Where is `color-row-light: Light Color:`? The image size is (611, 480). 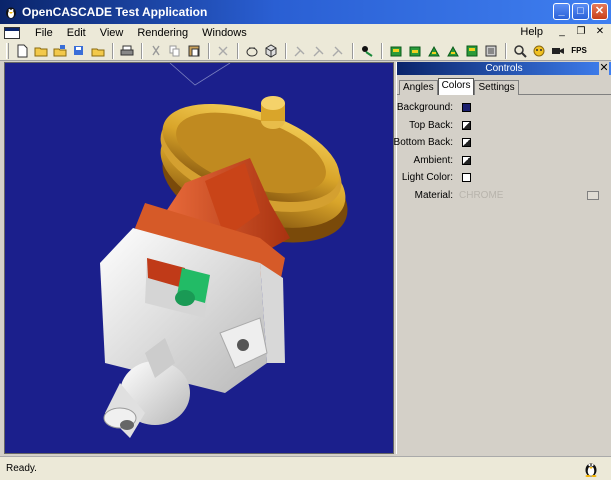 color-row-light: Light Color: is located at coordinates (504, 178).